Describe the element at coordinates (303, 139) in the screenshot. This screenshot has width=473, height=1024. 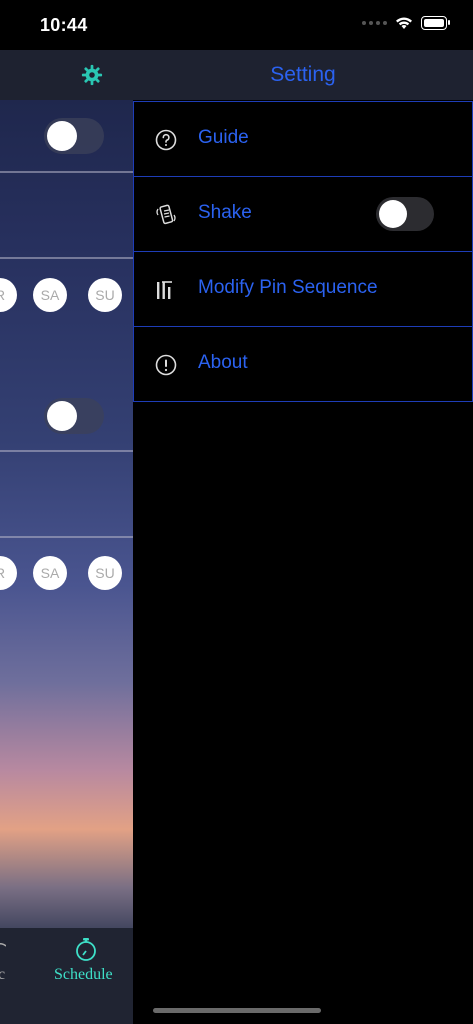
I see `menu-item-guide: Guide` at that location.